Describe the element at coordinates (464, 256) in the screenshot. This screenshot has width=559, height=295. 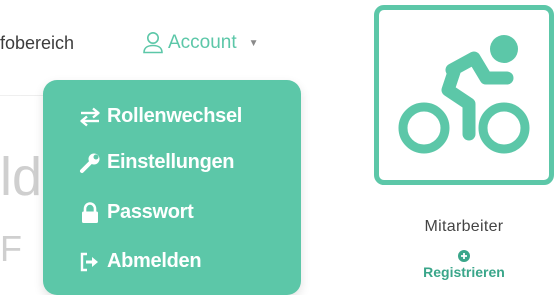
I see `plus-circle-icon` at that location.